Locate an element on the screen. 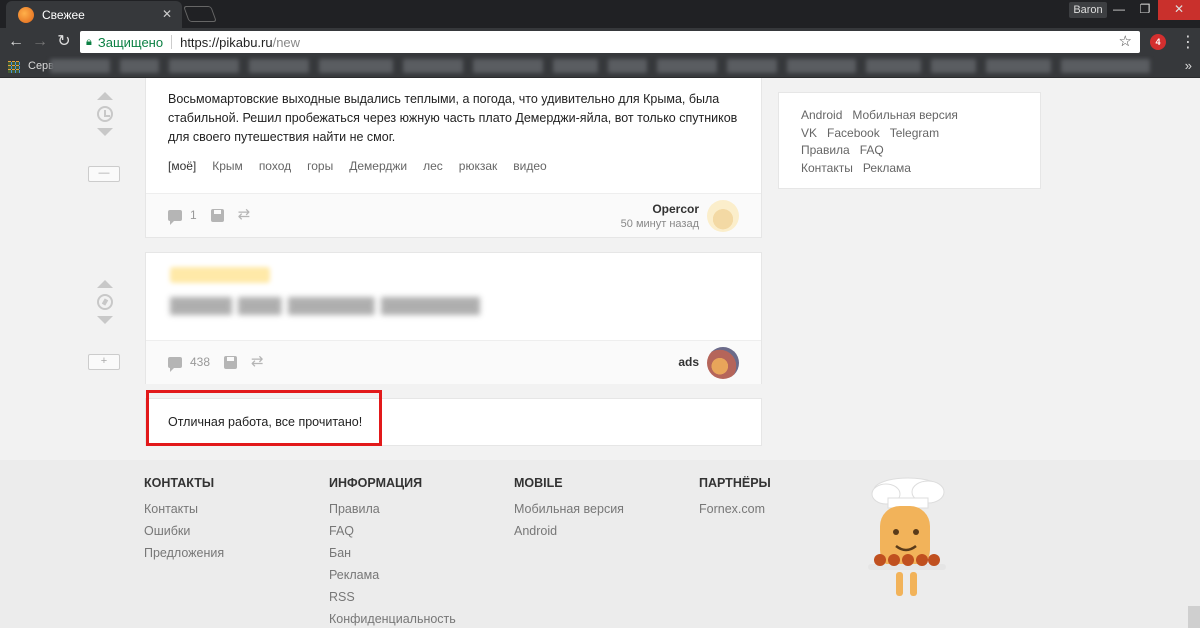 The height and width of the screenshot is (628, 1200). footer-link: Бан is located at coordinates (392, 553).